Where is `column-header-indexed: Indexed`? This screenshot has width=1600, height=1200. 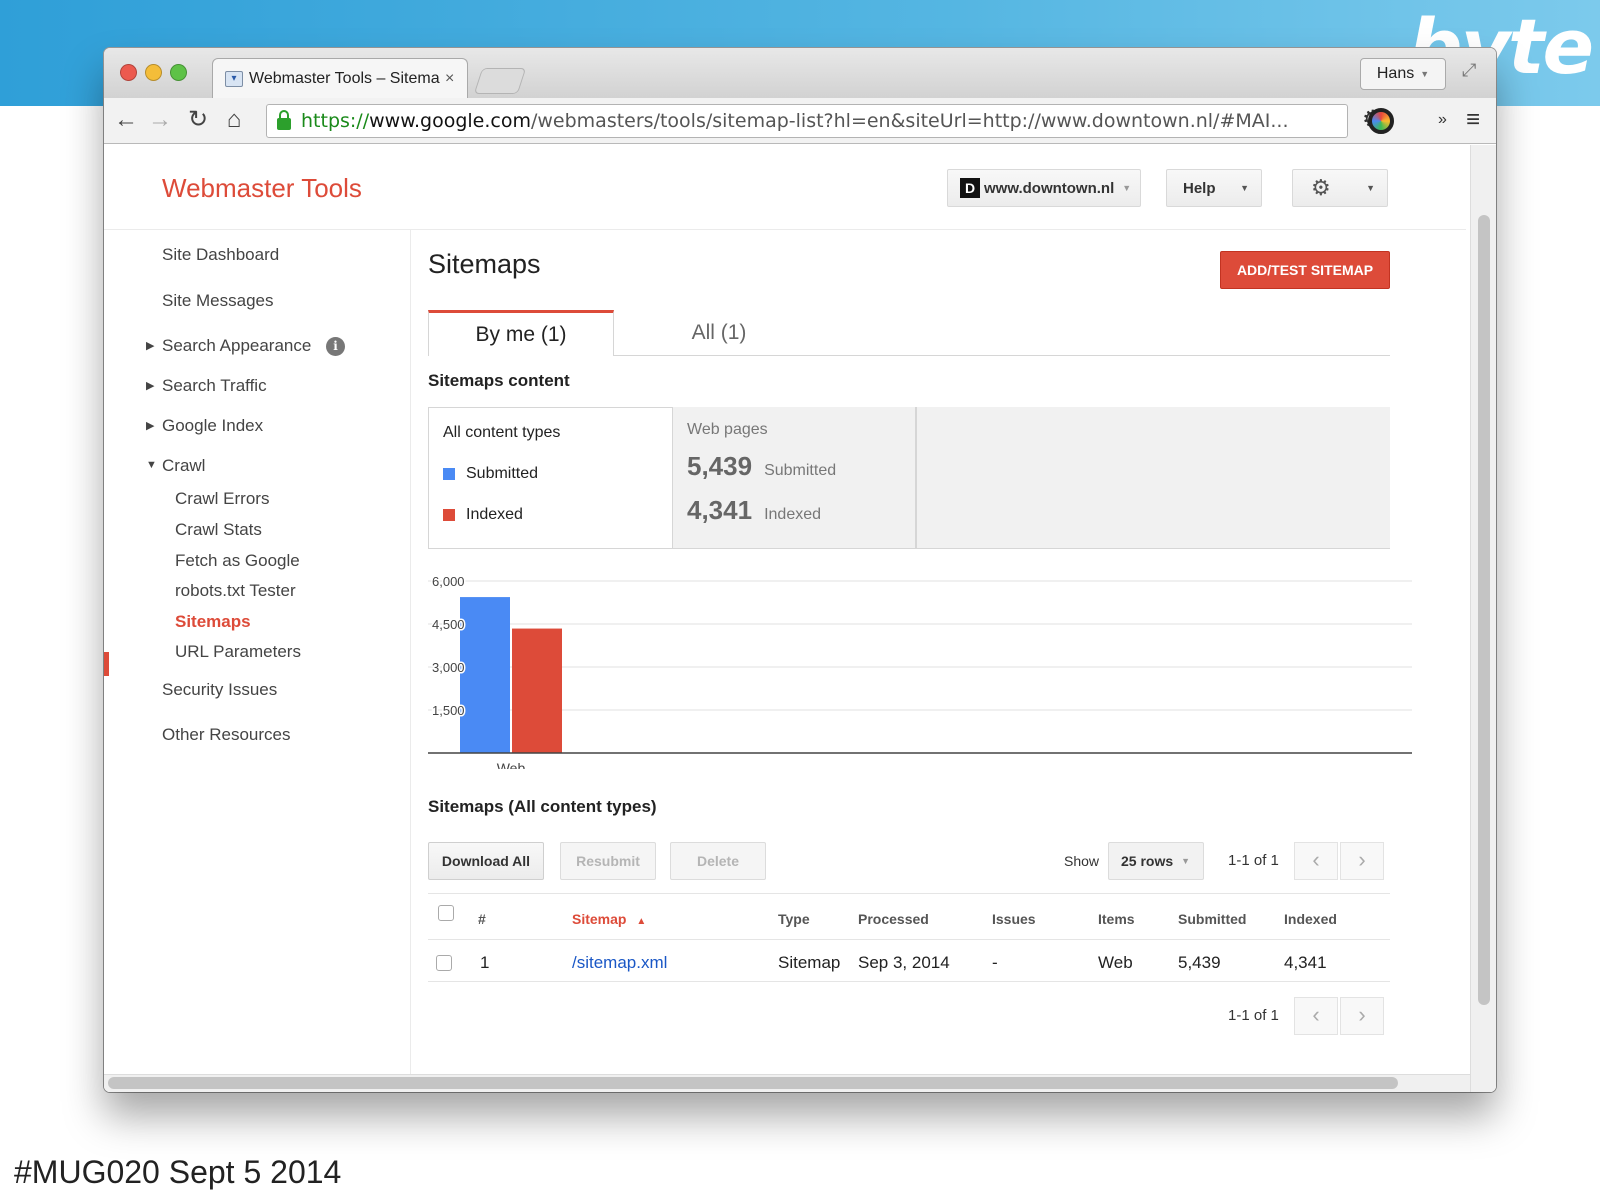
column-header-indexed: Indexed is located at coordinates (1310, 919).